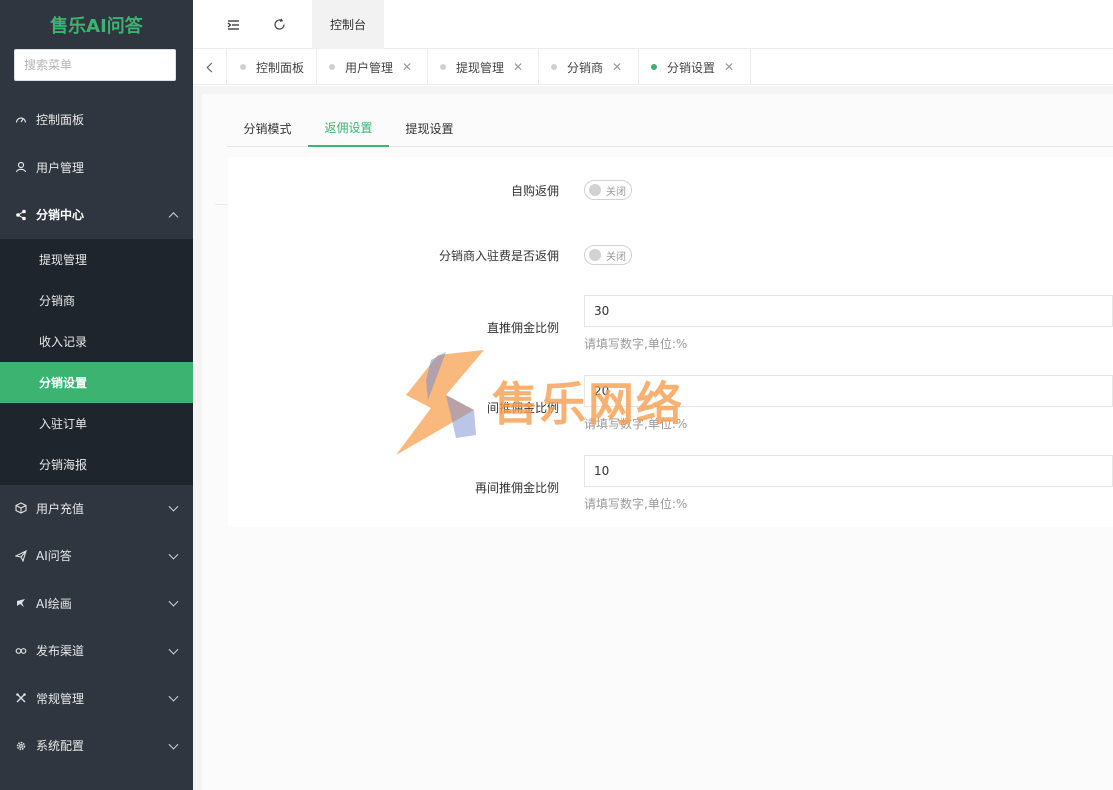  What do you see at coordinates (95, 65) in the screenshot?
I see `menu-search-input` at bounding box center [95, 65].